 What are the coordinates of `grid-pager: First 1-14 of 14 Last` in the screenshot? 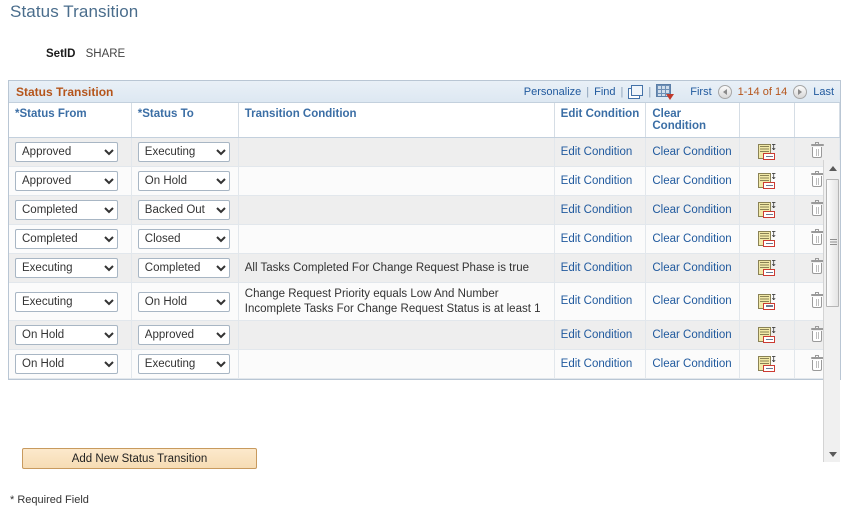 It's located at (762, 91).